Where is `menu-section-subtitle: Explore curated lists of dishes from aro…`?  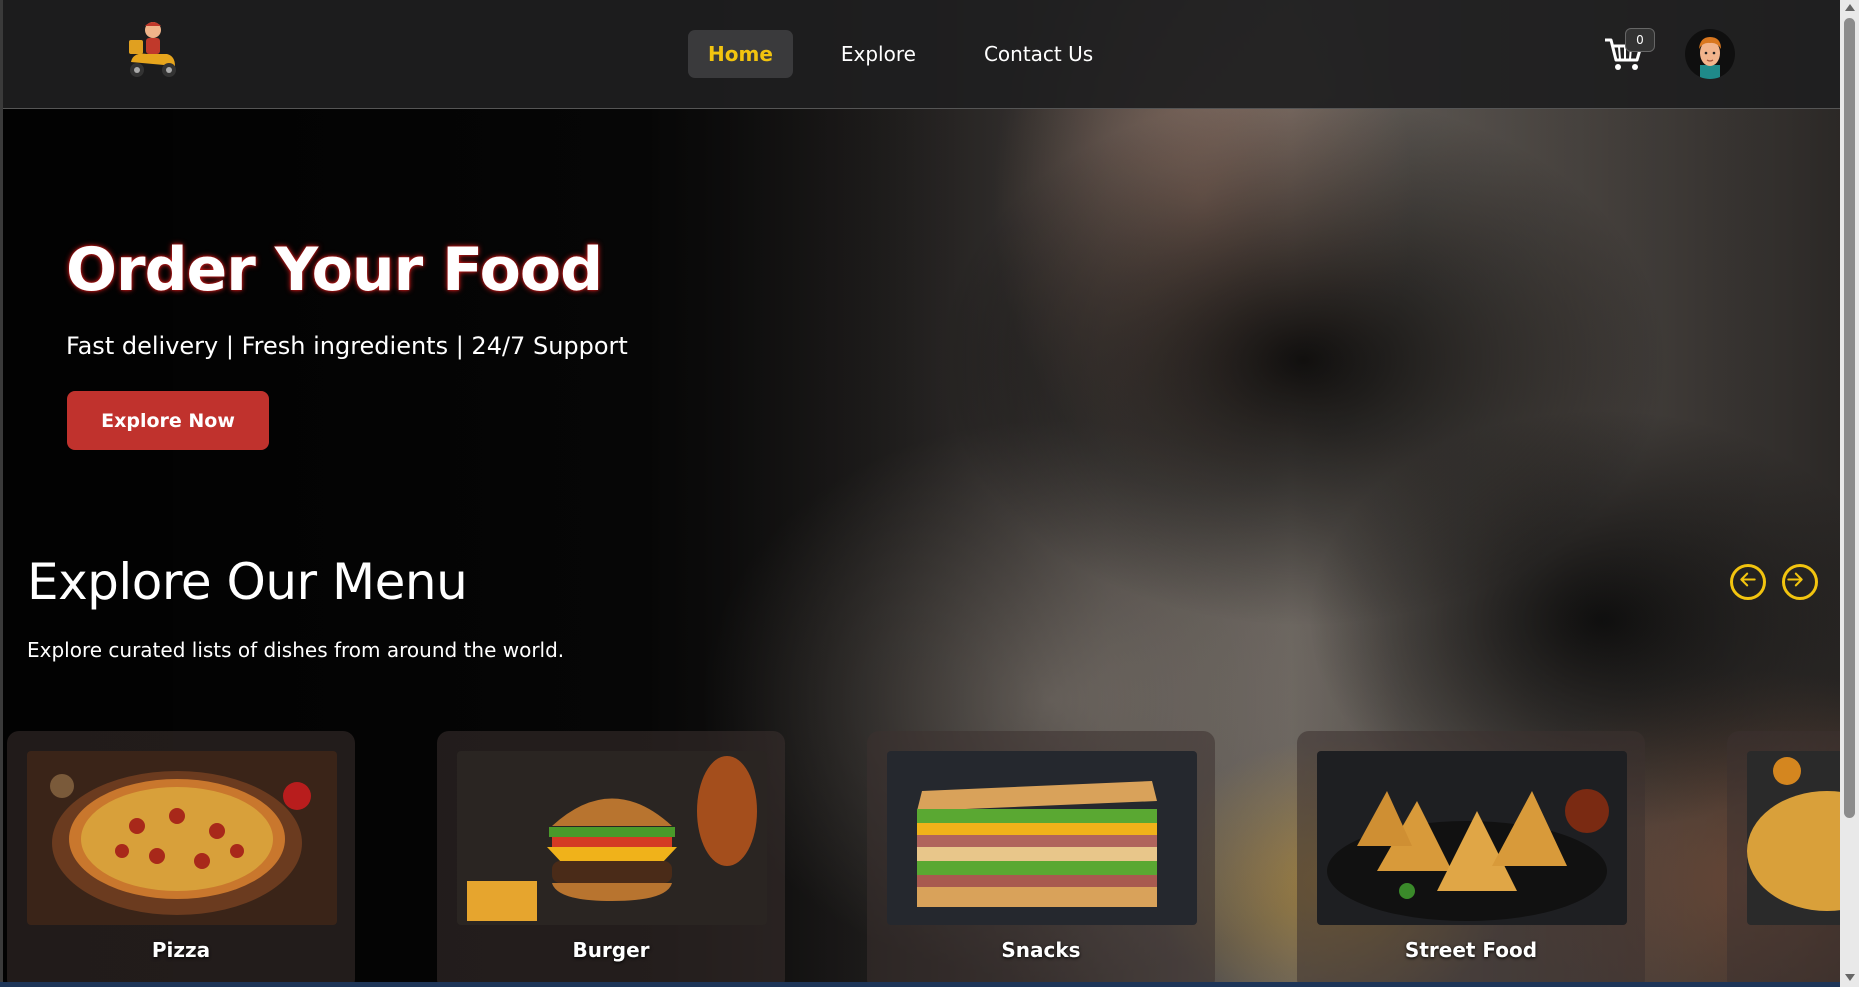
menu-section-subtitle: Explore curated lists of dishes from aro… is located at coordinates (296, 650).